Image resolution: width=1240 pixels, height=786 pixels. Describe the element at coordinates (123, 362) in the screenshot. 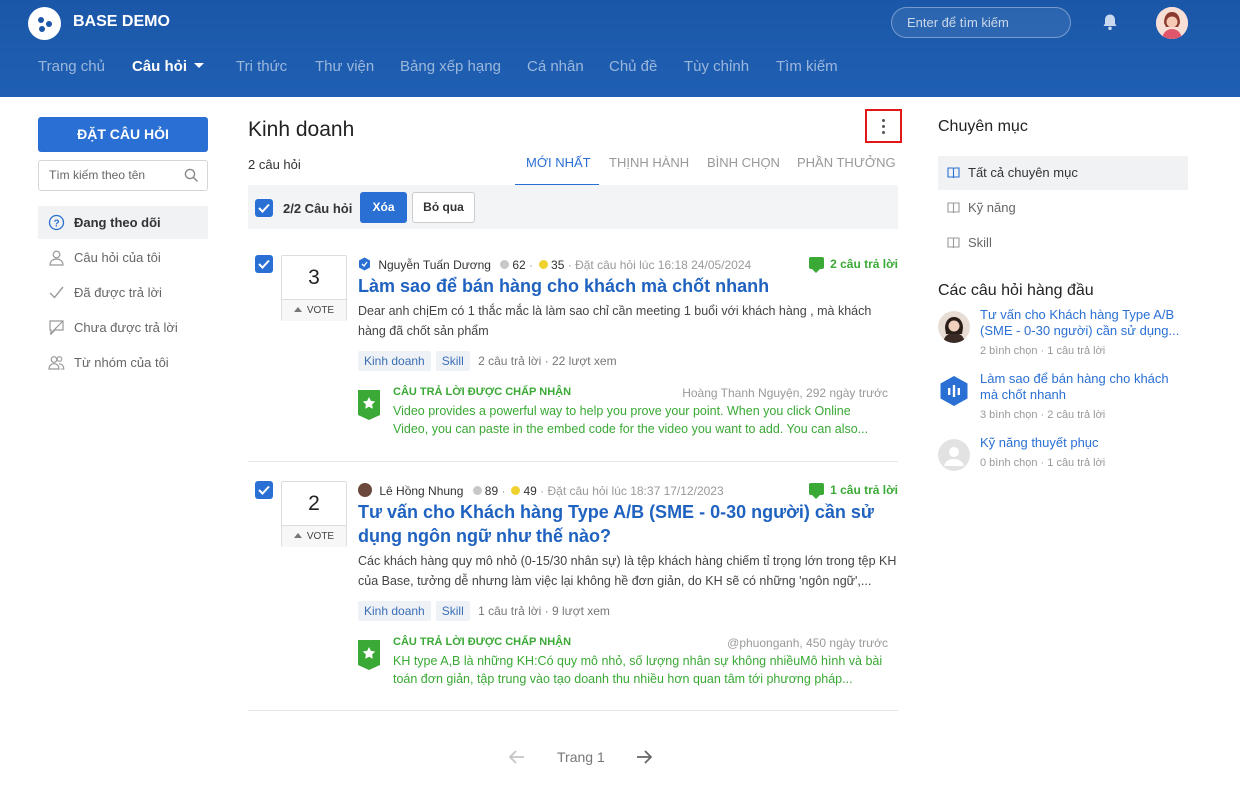

I see `sidebar-item-my-group: Từ nhóm của tôi` at that location.